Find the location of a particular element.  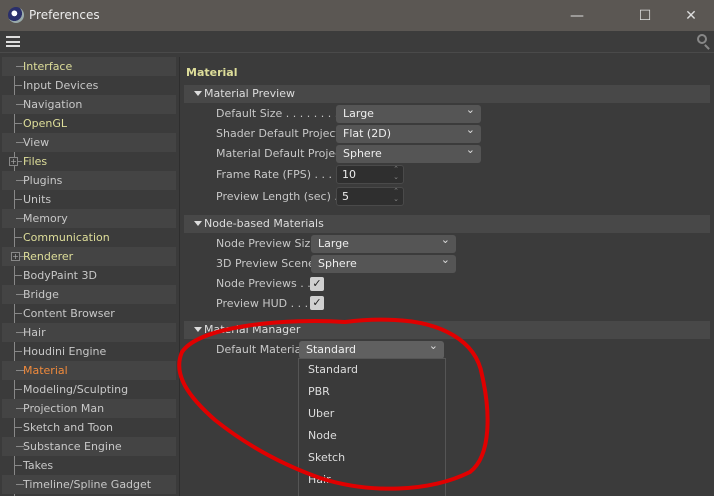

sidebar-item-label: Bridge is located at coordinates (41, 294).